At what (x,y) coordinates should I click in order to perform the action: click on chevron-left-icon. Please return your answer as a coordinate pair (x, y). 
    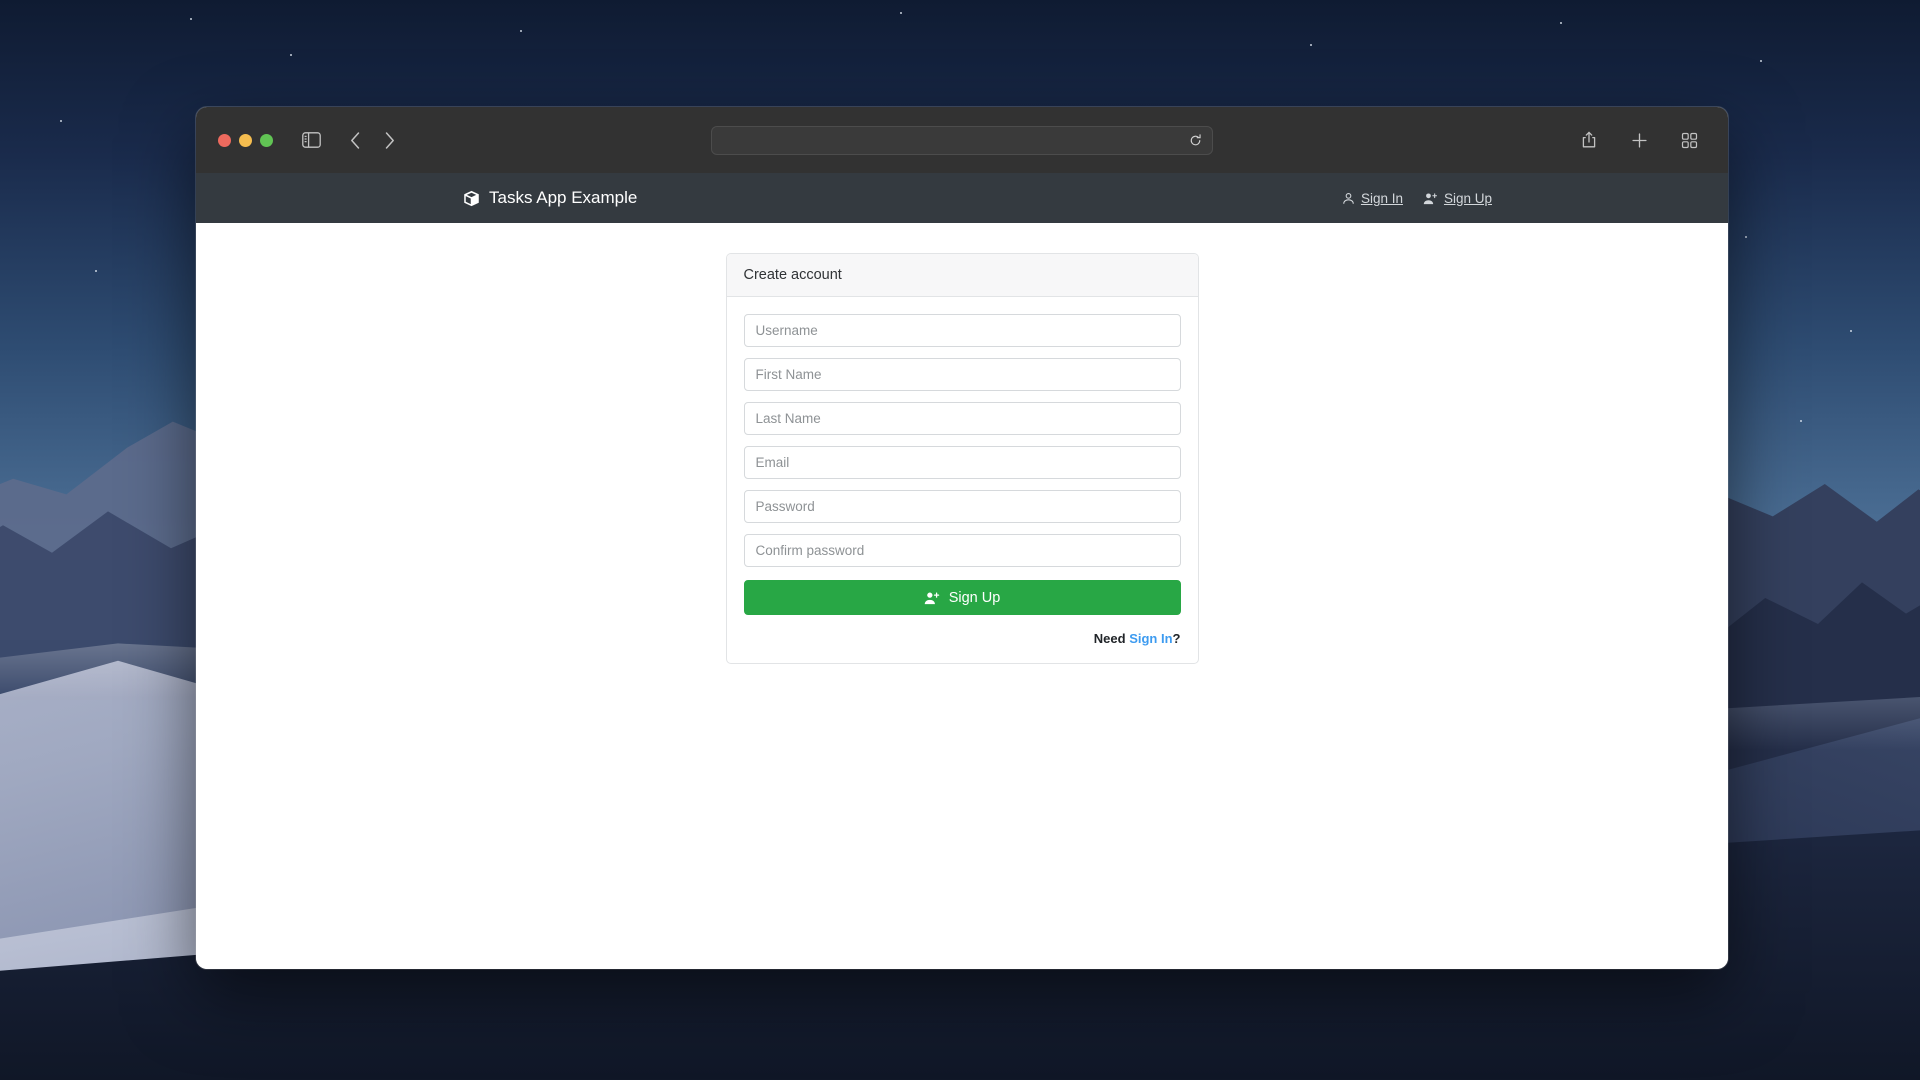
    Looking at the image, I should click on (355, 140).